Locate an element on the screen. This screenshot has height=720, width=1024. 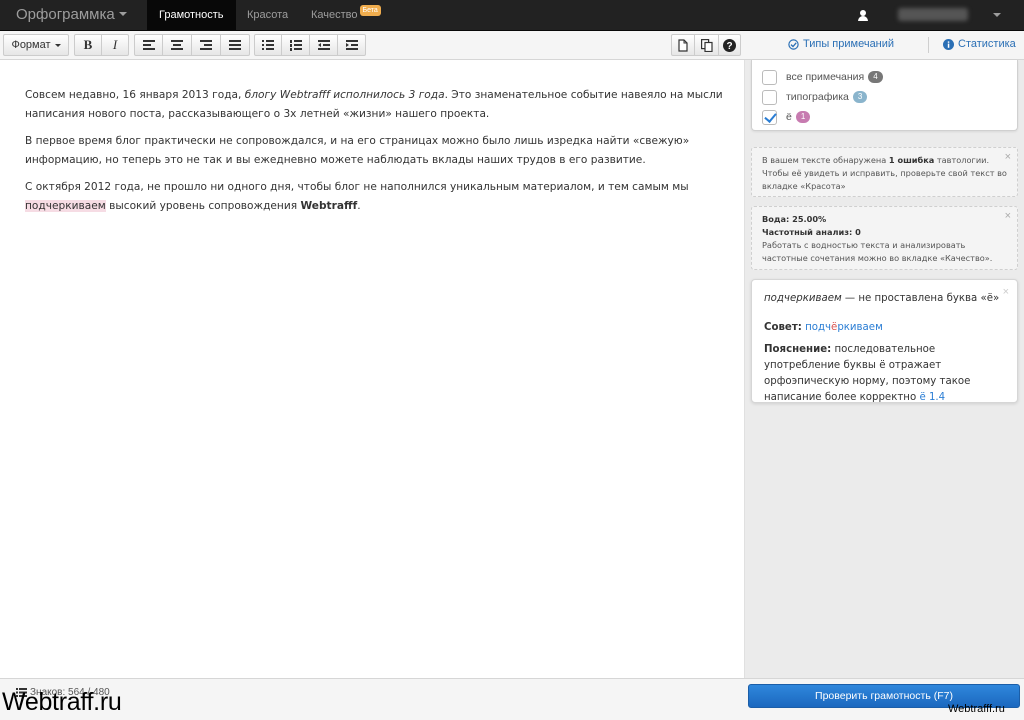
question-circle-icon: ? is located at coordinates (729, 45).